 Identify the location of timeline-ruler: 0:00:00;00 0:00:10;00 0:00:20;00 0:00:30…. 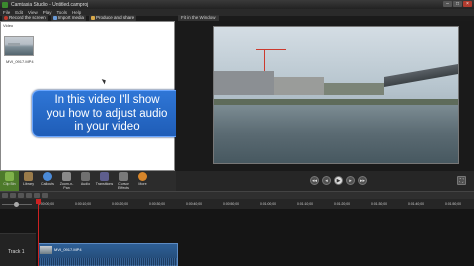
(237, 204).